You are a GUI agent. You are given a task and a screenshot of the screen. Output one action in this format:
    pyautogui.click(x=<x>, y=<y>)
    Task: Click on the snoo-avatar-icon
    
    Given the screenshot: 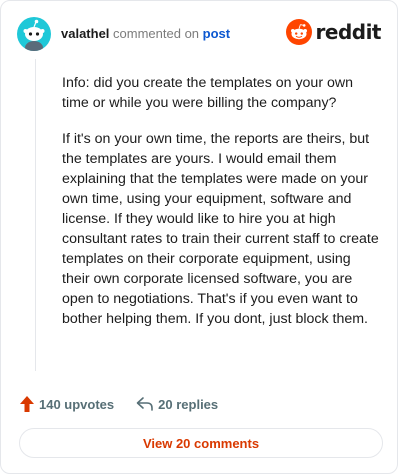 What is the action you would take?
    pyautogui.click(x=34, y=34)
    